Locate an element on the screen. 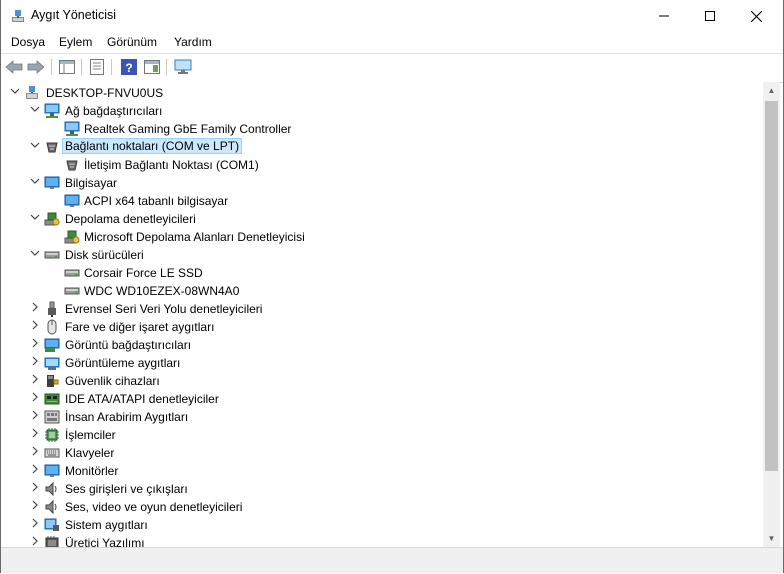  tree-item-label: Bağlantı noktaları (COM ve LPT) is located at coordinates (152, 146).